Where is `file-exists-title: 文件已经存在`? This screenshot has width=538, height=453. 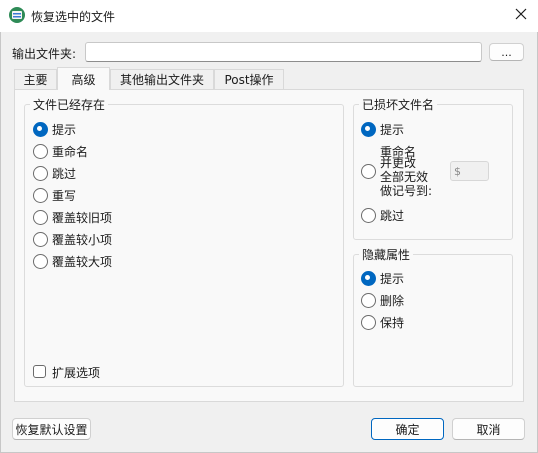 file-exists-title: 文件已经存在 is located at coordinates (69, 104).